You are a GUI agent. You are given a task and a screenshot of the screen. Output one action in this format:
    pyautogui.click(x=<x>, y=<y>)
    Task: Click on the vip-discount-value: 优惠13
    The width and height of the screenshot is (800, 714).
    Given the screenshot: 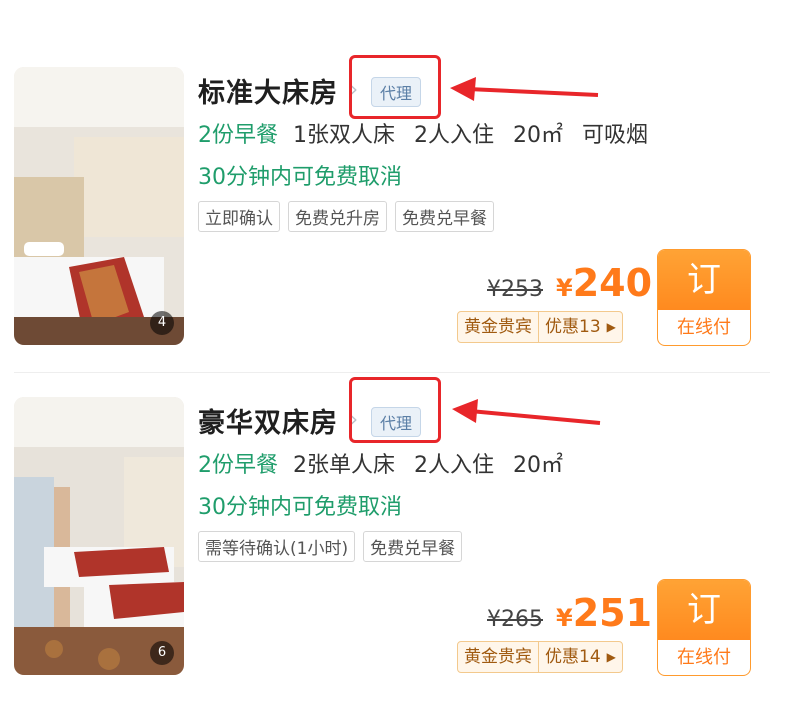 What is the action you would take?
    pyautogui.click(x=573, y=327)
    